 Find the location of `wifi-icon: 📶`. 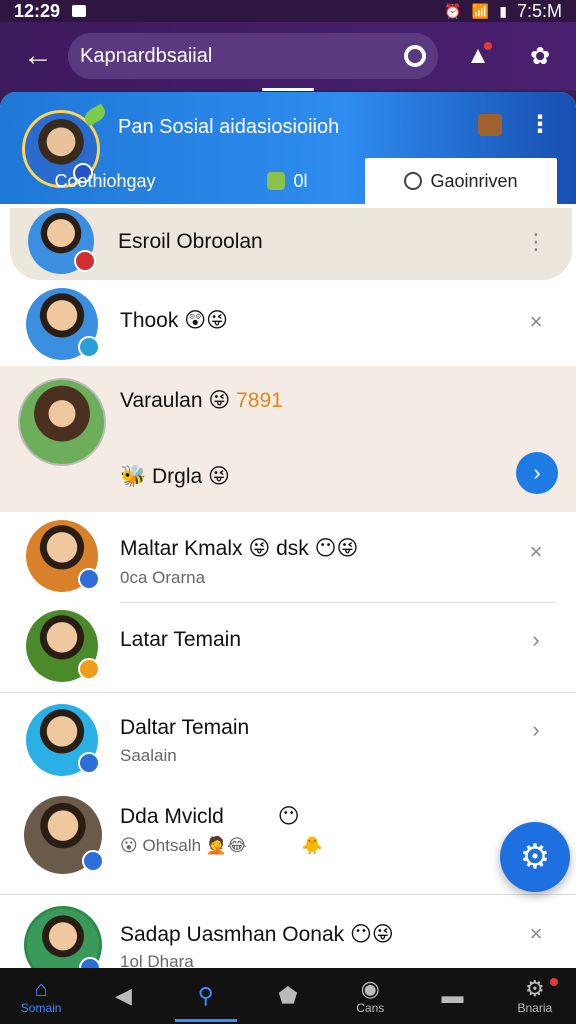

wifi-icon: 📶 is located at coordinates (480, 10).